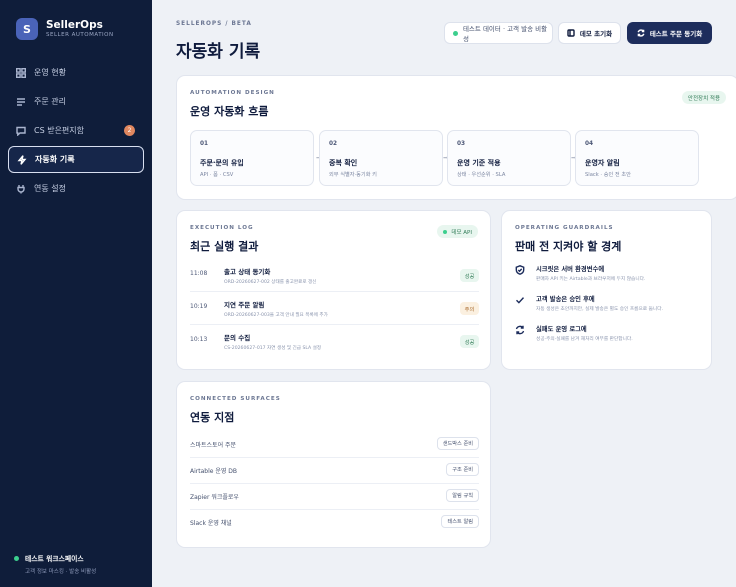 This screenshot has height=587, width=736. Describe the element at coordinates (222, 228) in the screenshot. I see `card-eyebrow: EXECUTION LOG` at that location.